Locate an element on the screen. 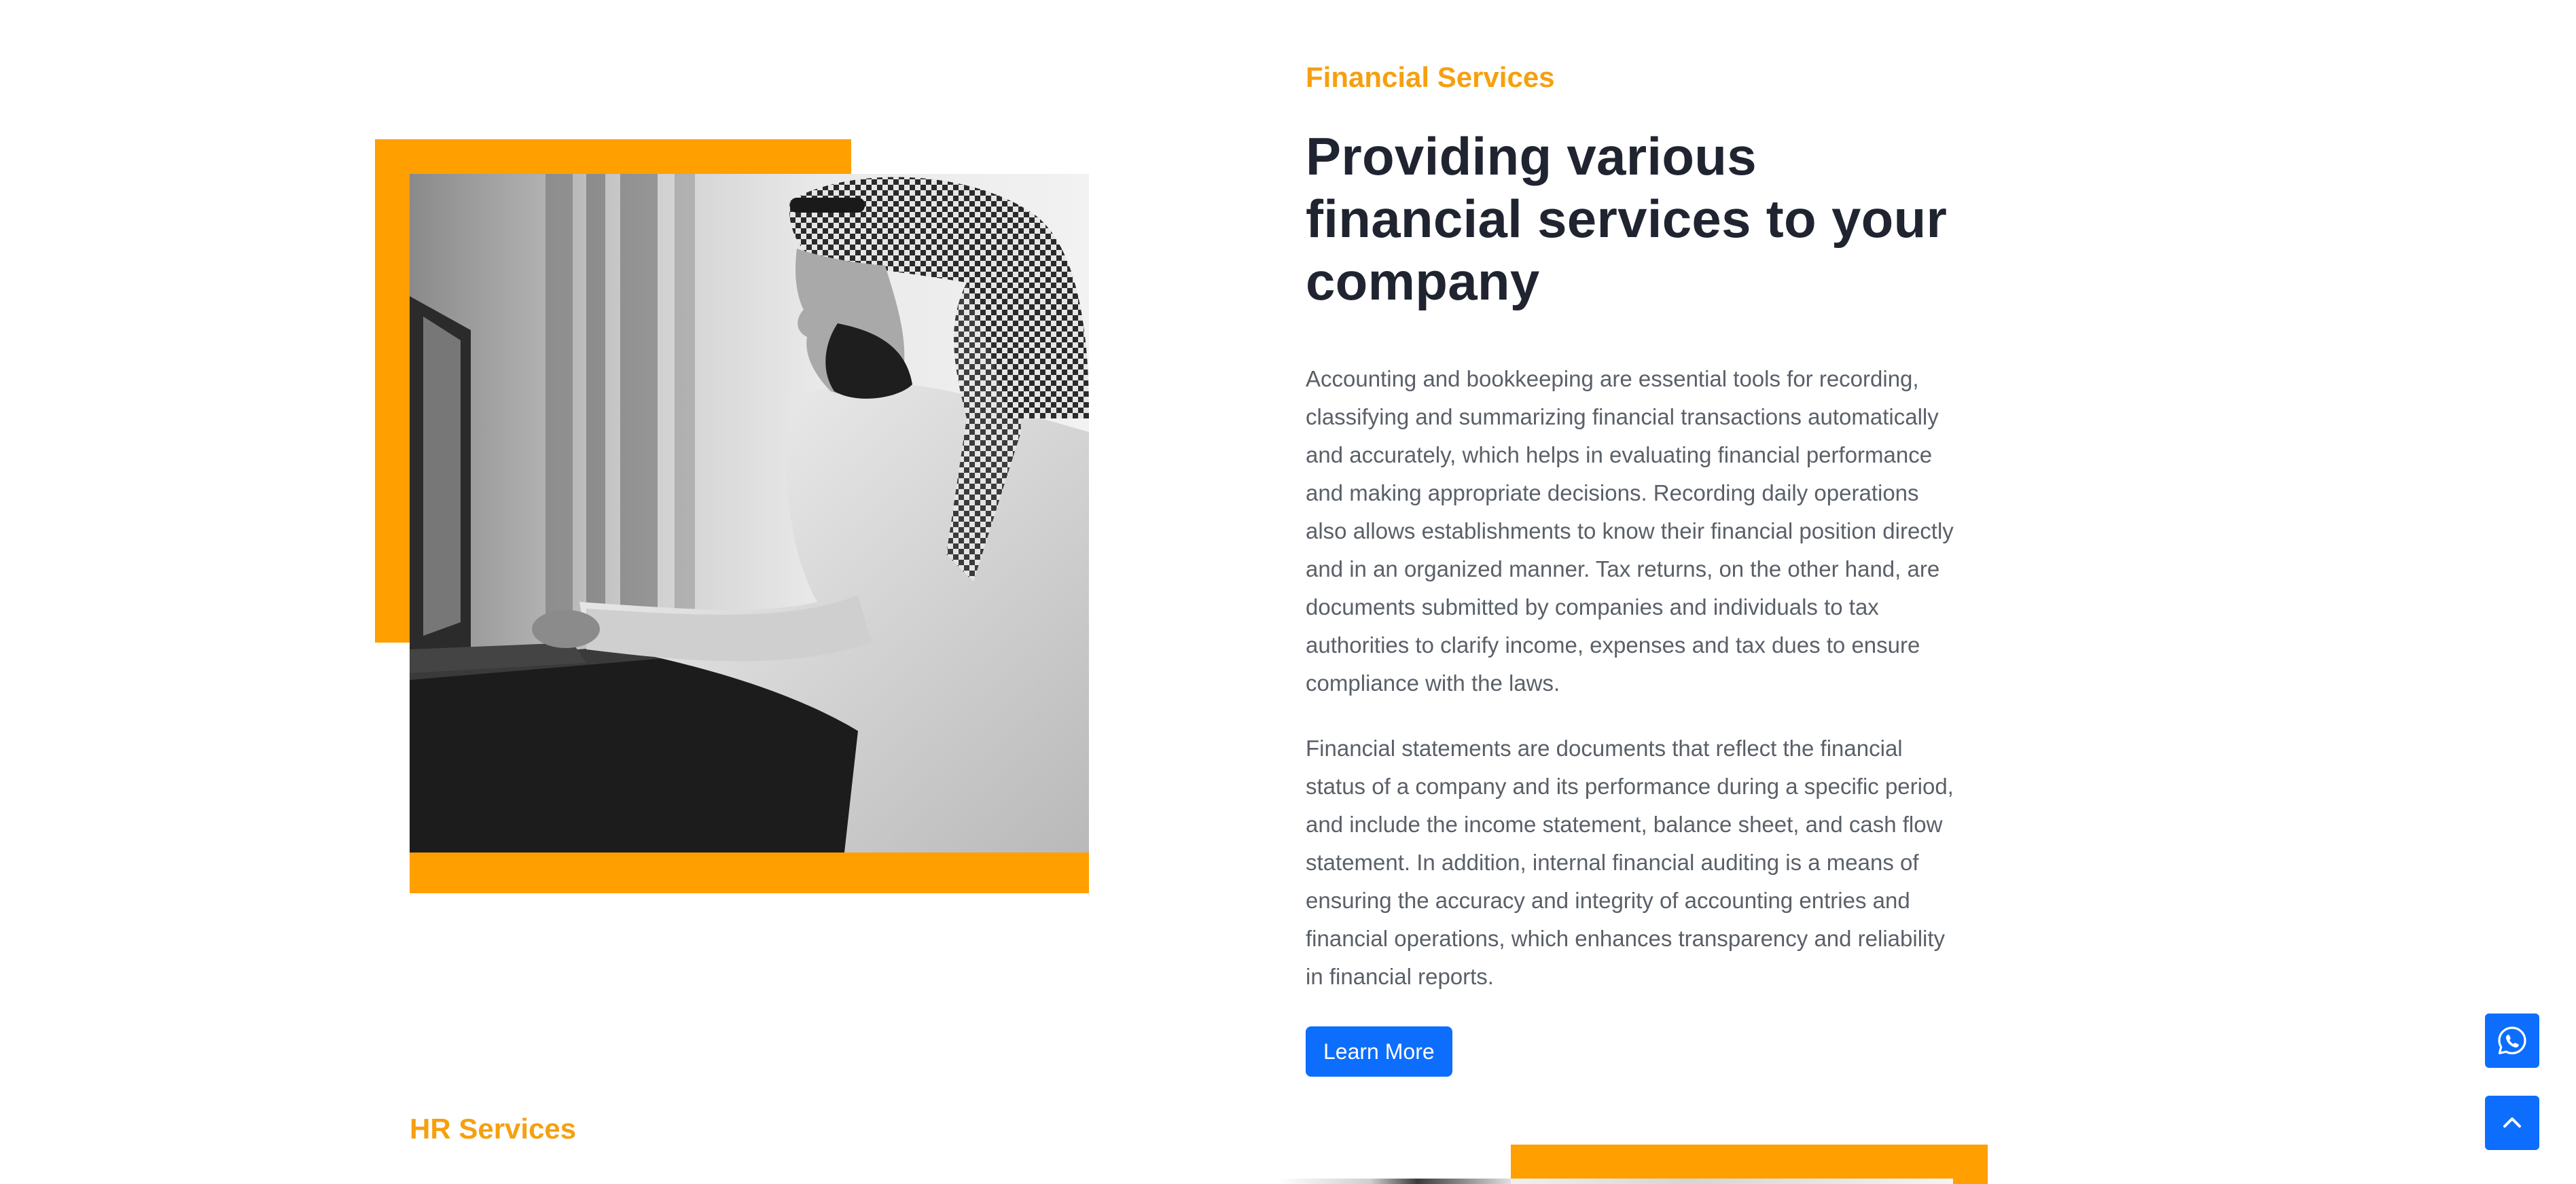 The width and height of the screenshot is (2576, 1184). learn-more-button: Learn More is located at coordinates (1379, 1051).